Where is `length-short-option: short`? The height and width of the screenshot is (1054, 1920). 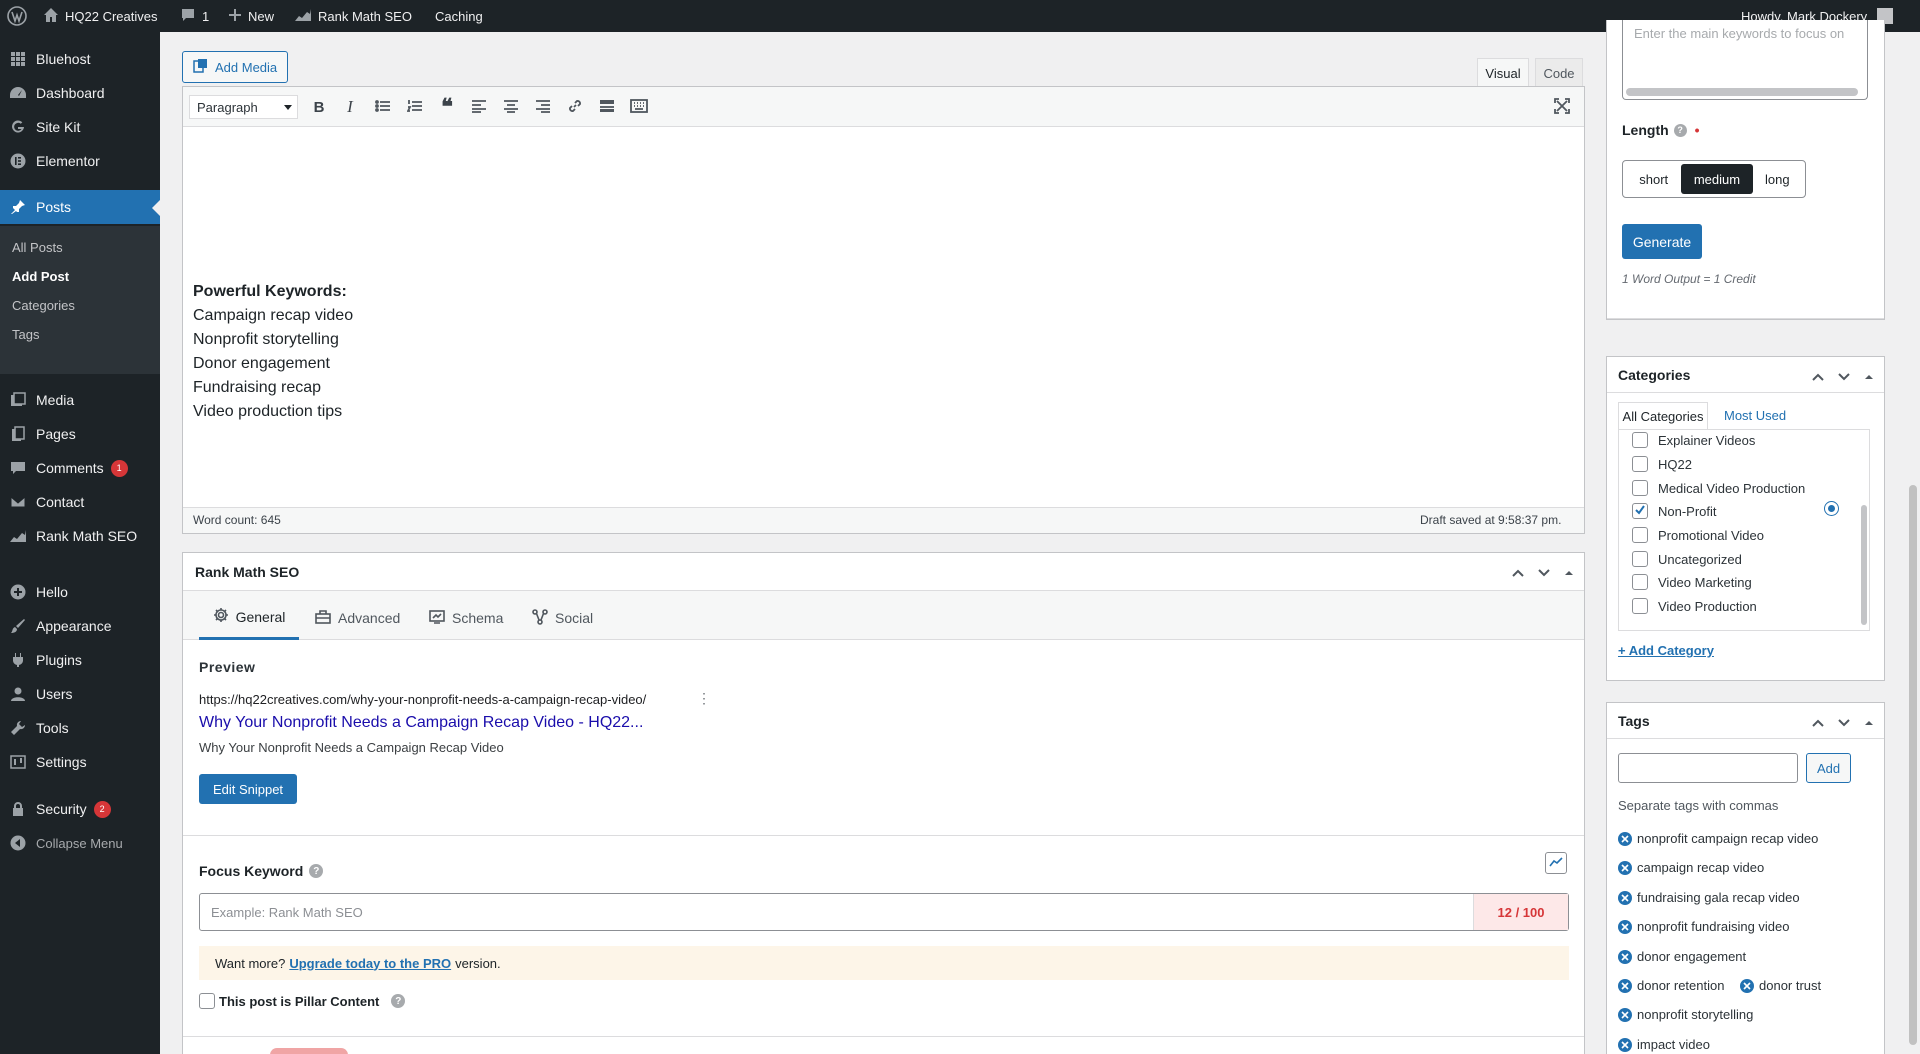
length-short-option: short is located at coordinates (1653, 179).